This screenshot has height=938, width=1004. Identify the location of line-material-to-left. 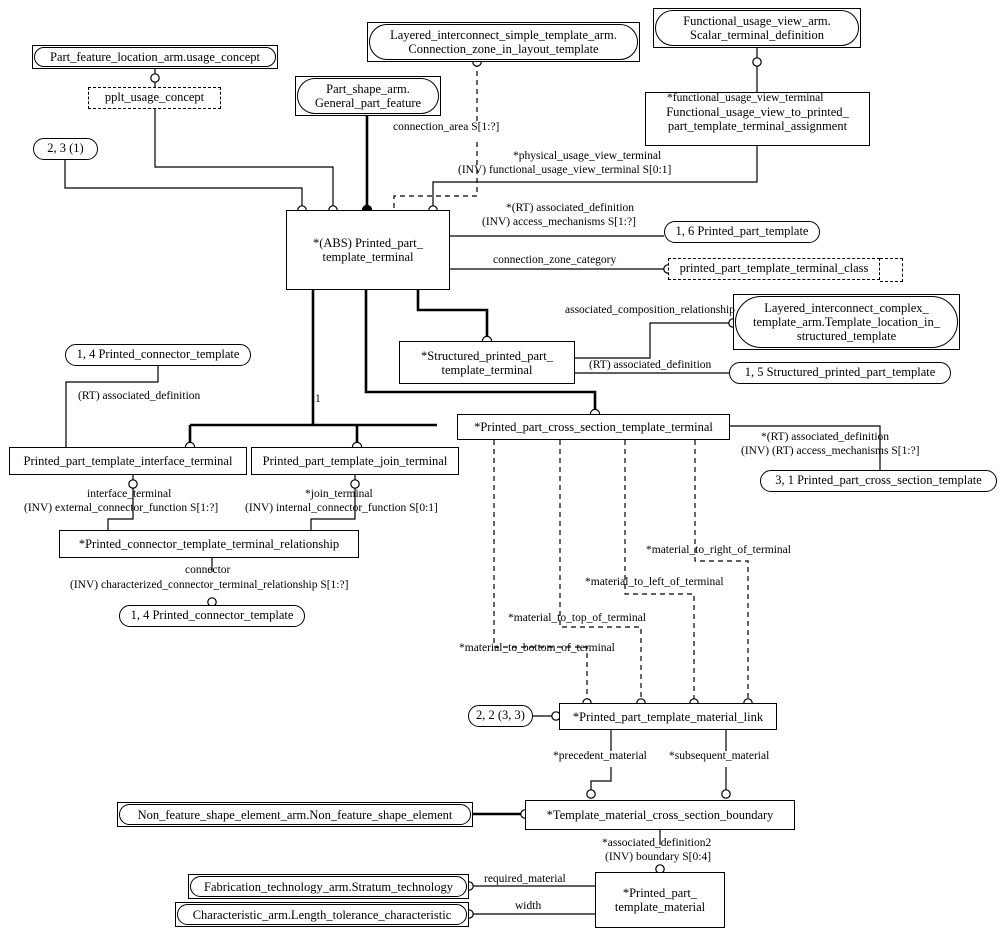
(659, 571).